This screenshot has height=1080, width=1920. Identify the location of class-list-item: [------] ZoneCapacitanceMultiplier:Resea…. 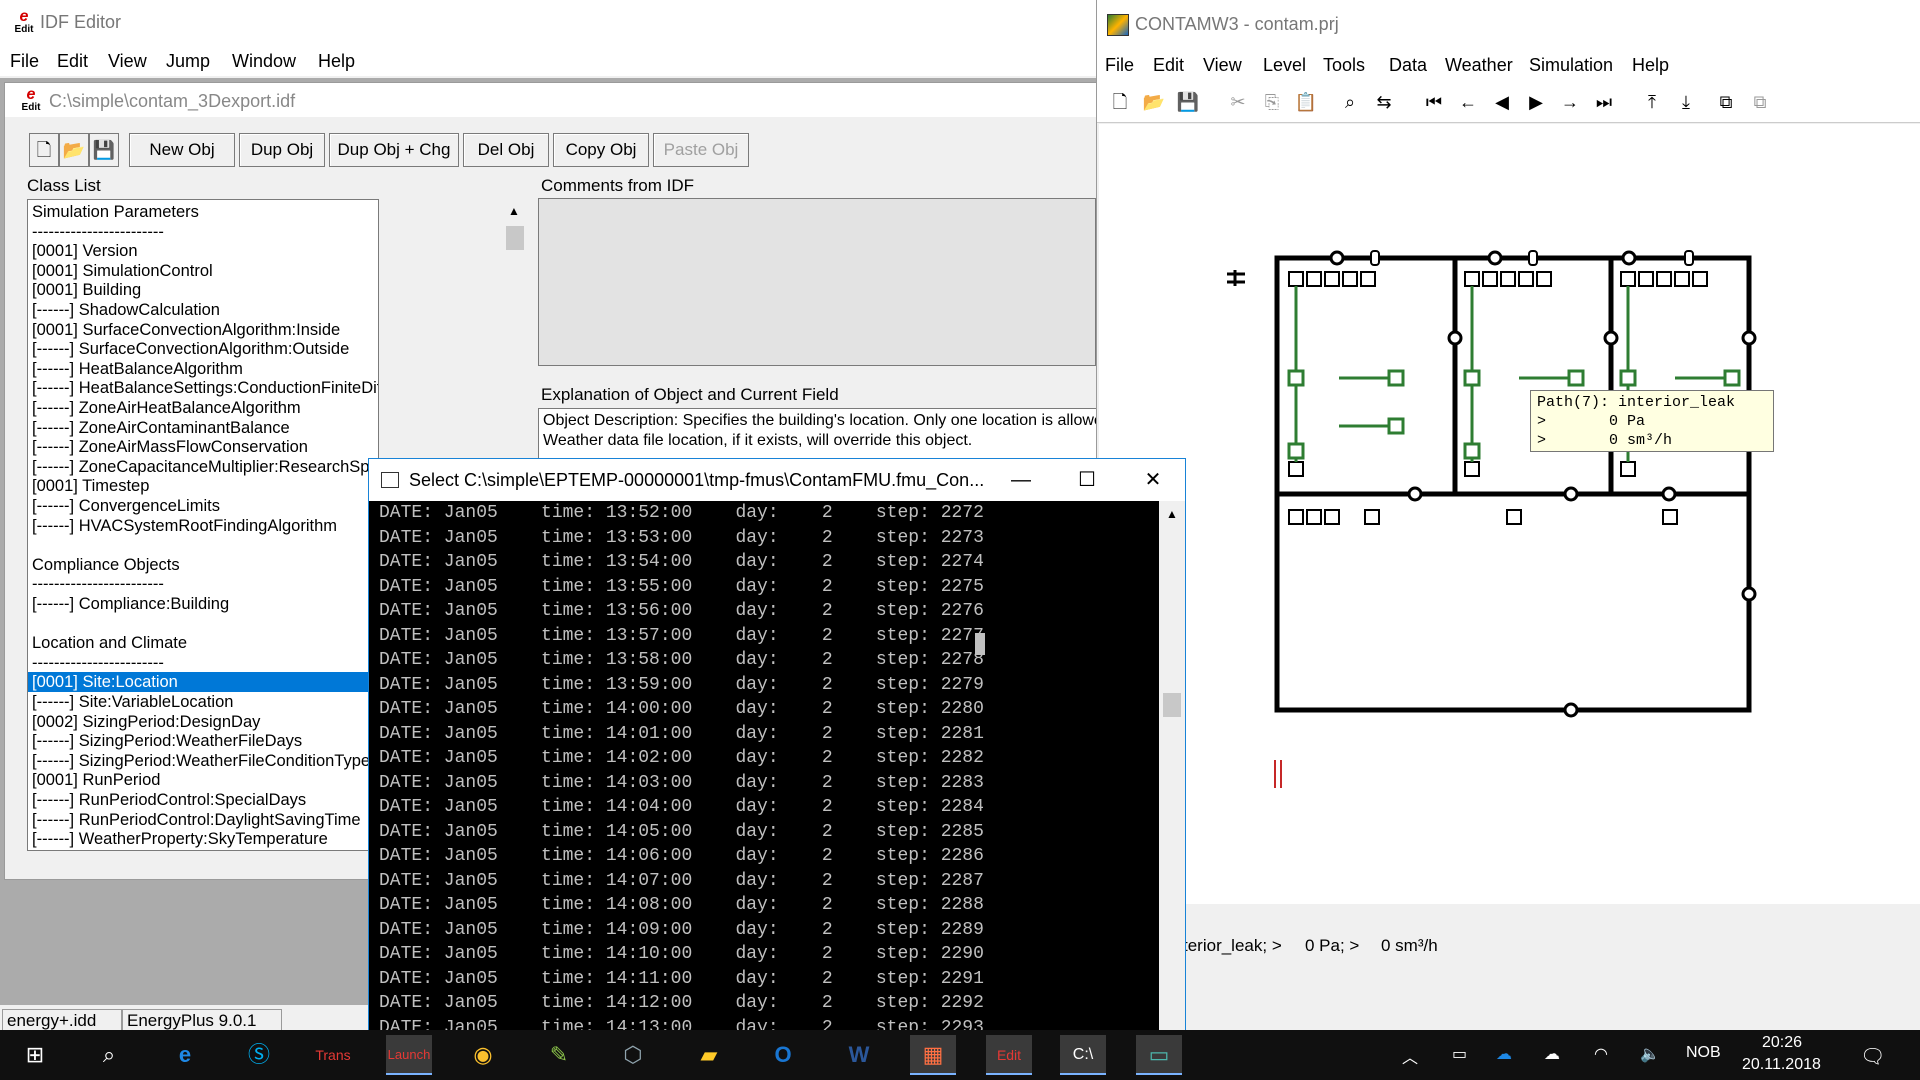
(205, 467).